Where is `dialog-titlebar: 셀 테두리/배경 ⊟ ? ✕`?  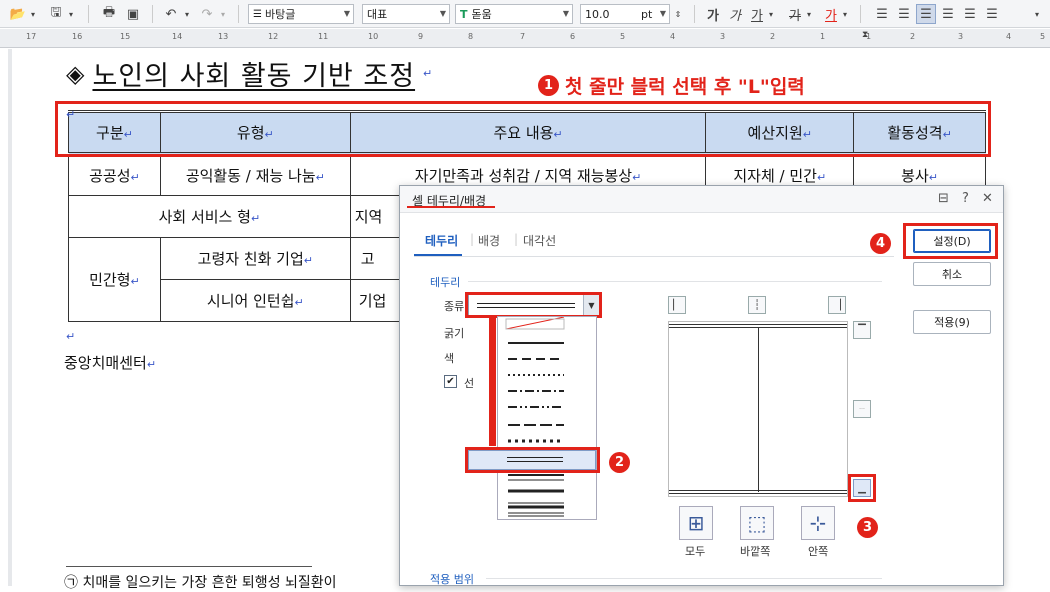
dialog-titlebar: 셀 테두리/배경 ⊟ ? ✕ is located at coordinates (701, 199).